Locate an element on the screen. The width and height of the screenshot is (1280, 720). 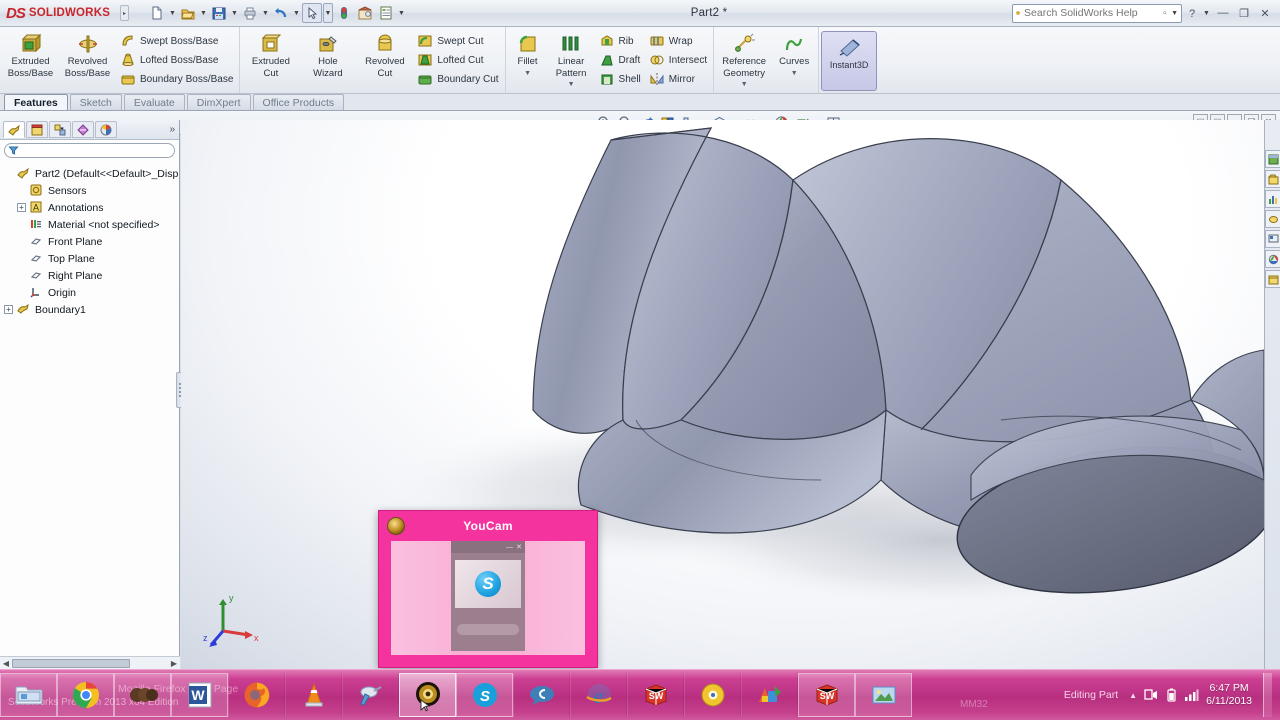
undo-caret: ▼ is located at coordinates (296, 13).